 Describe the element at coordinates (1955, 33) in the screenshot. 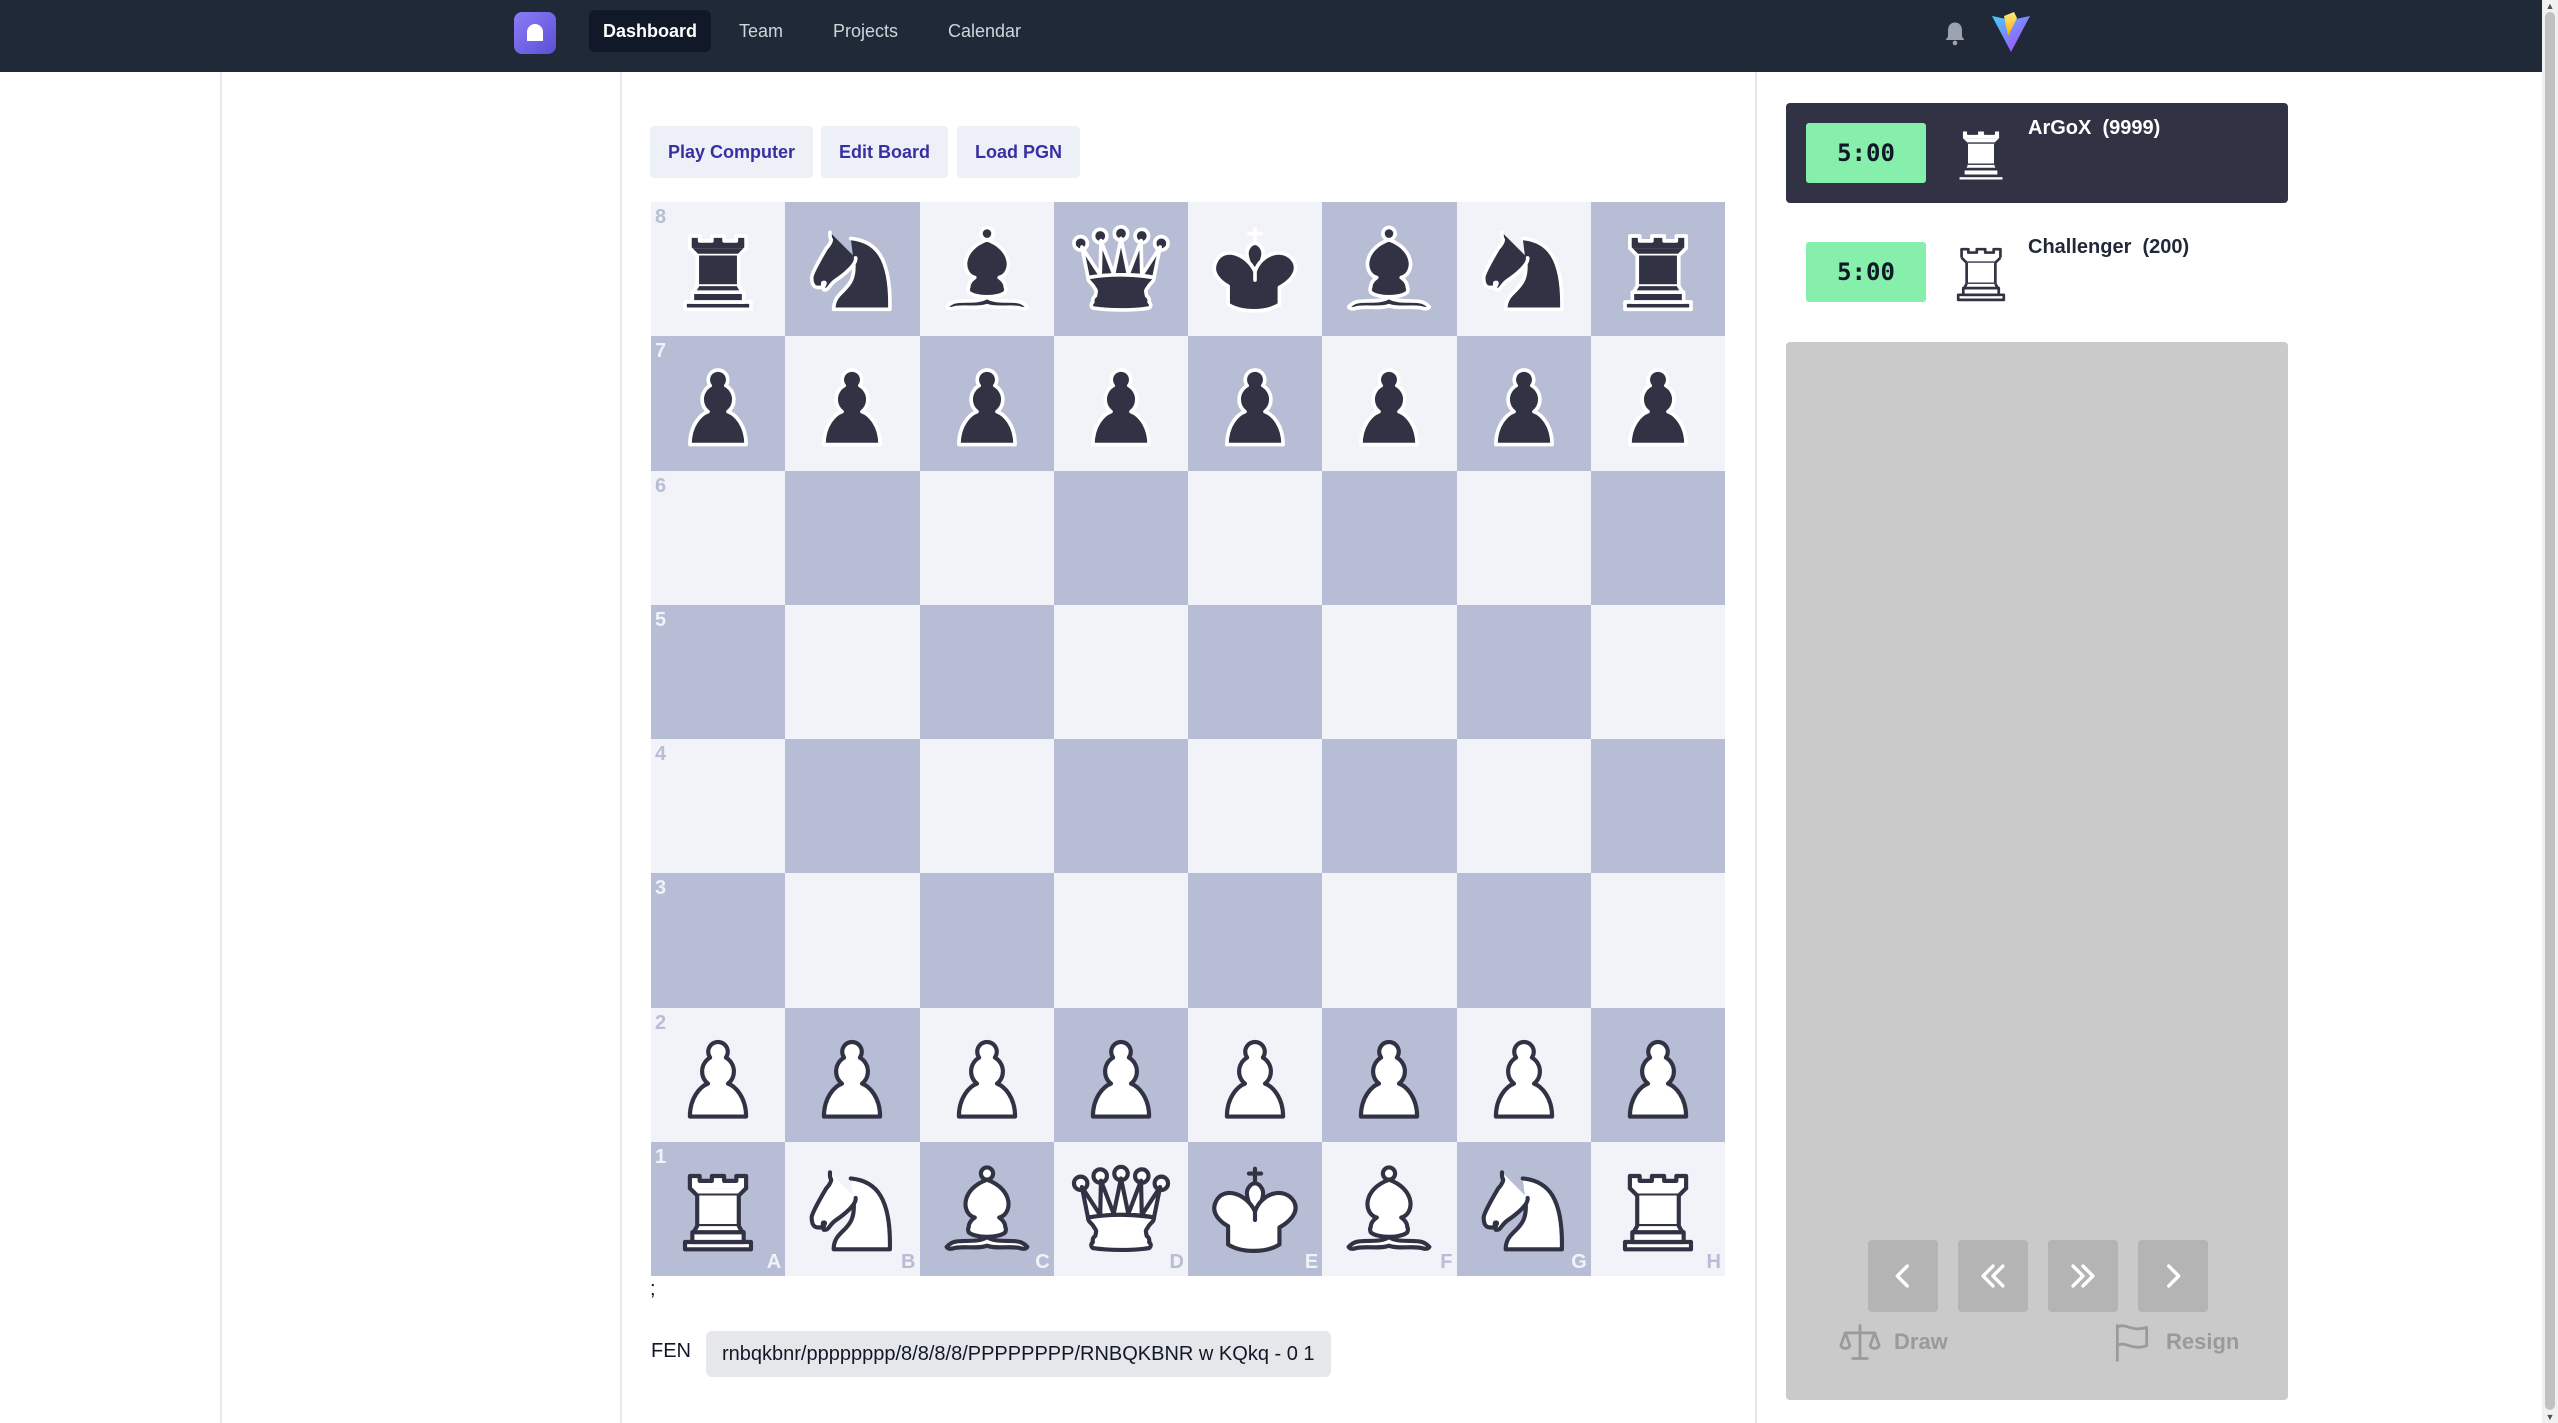

I see `bell-icon` at that location.